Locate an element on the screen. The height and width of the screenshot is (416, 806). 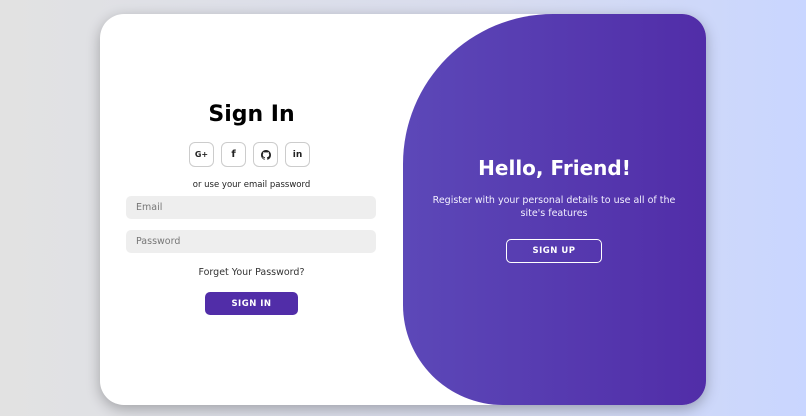
password-field is located at coordinates (251, 241).